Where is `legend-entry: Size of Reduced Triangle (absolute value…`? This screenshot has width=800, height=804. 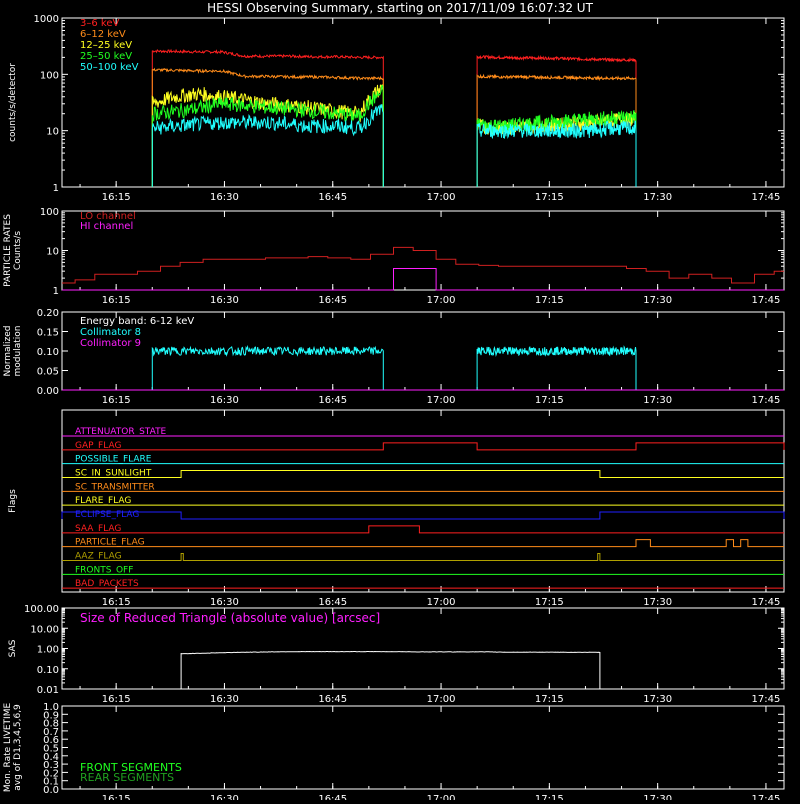
legend-entry: Size of Reduced Triangle (absolute value… is located at coordinates (230, 618).